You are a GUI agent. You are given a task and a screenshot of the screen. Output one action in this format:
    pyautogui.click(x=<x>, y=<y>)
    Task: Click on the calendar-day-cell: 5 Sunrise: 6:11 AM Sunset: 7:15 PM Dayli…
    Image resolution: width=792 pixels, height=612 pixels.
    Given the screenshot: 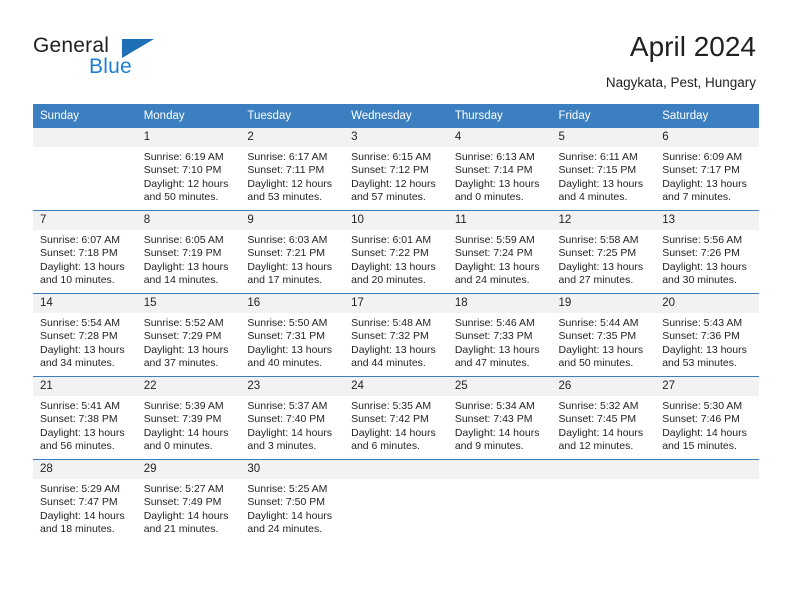 What is the action you would take?
    pyautogui.click(x=603, y=169)
    